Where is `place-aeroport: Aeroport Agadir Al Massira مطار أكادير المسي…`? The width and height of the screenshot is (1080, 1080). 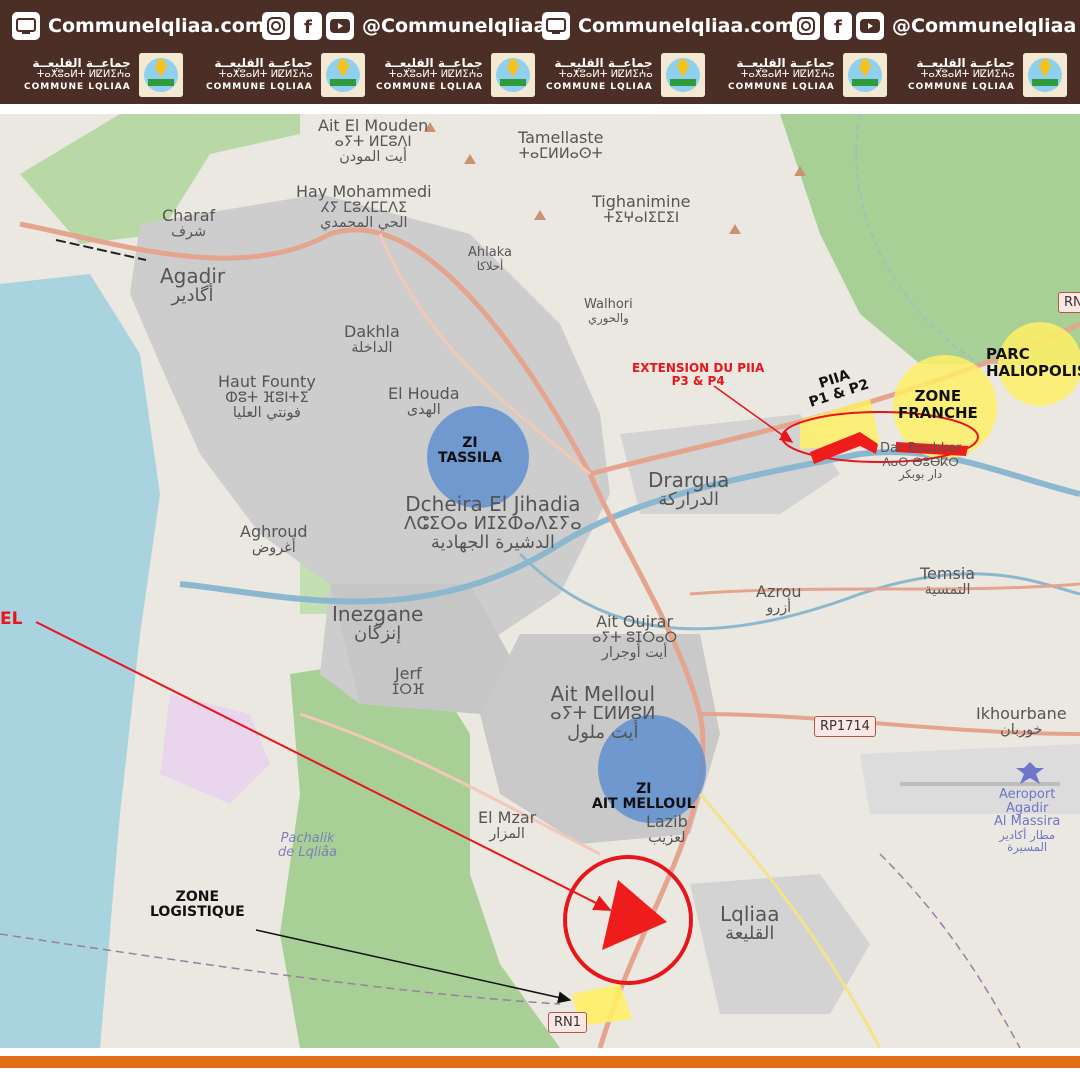 place-aeroport: Aeroport Agadir Al Massira مطار أكادير المسي… is located at coordinates (1027, 821).